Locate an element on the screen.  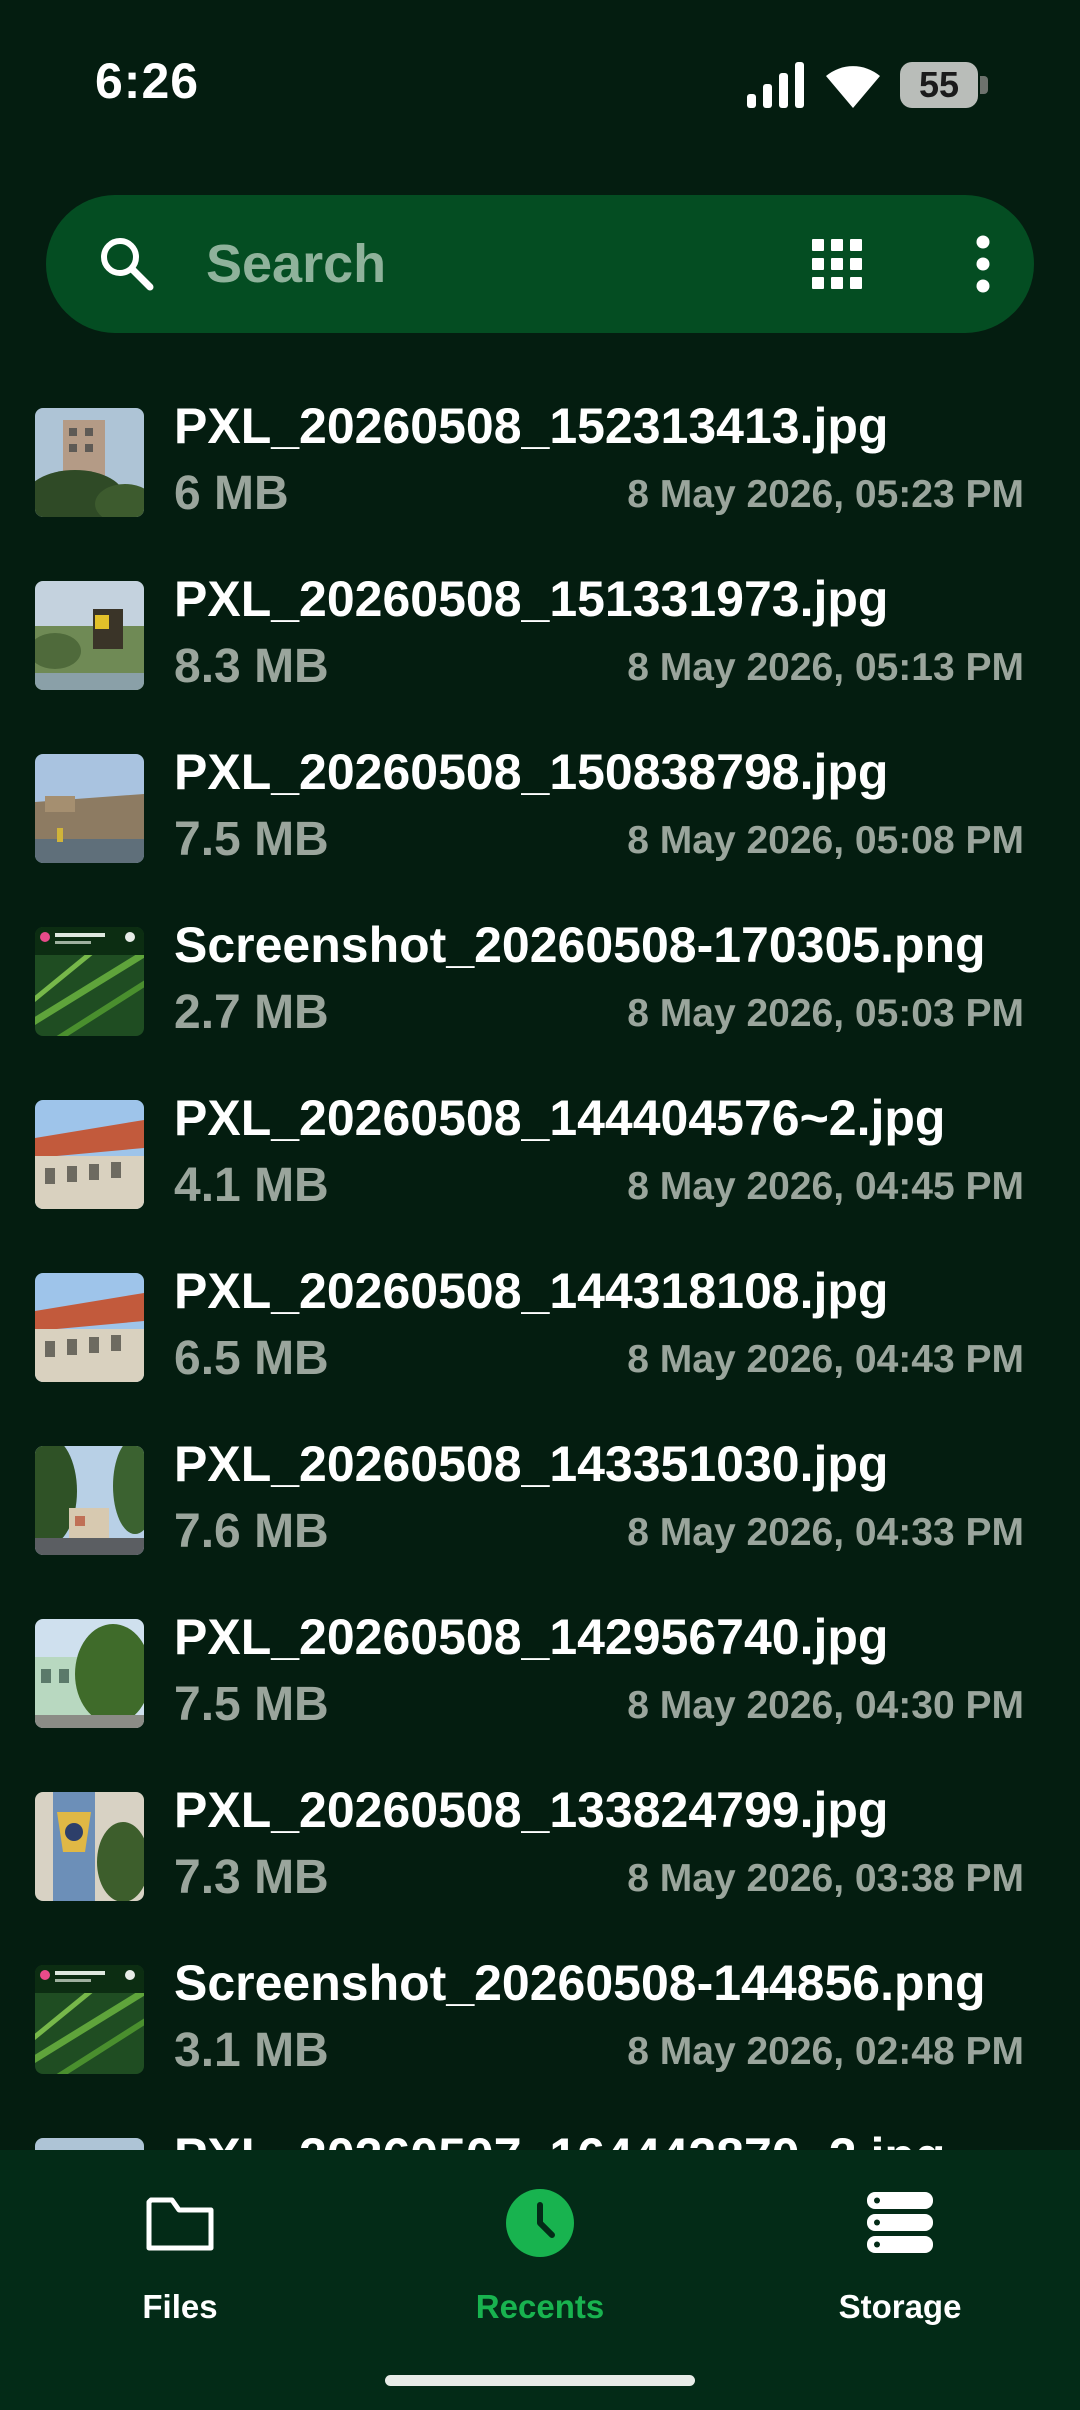
file-list-item: PXL_20260507_164442870~2.jpg is located at coordinates (540, 2137).